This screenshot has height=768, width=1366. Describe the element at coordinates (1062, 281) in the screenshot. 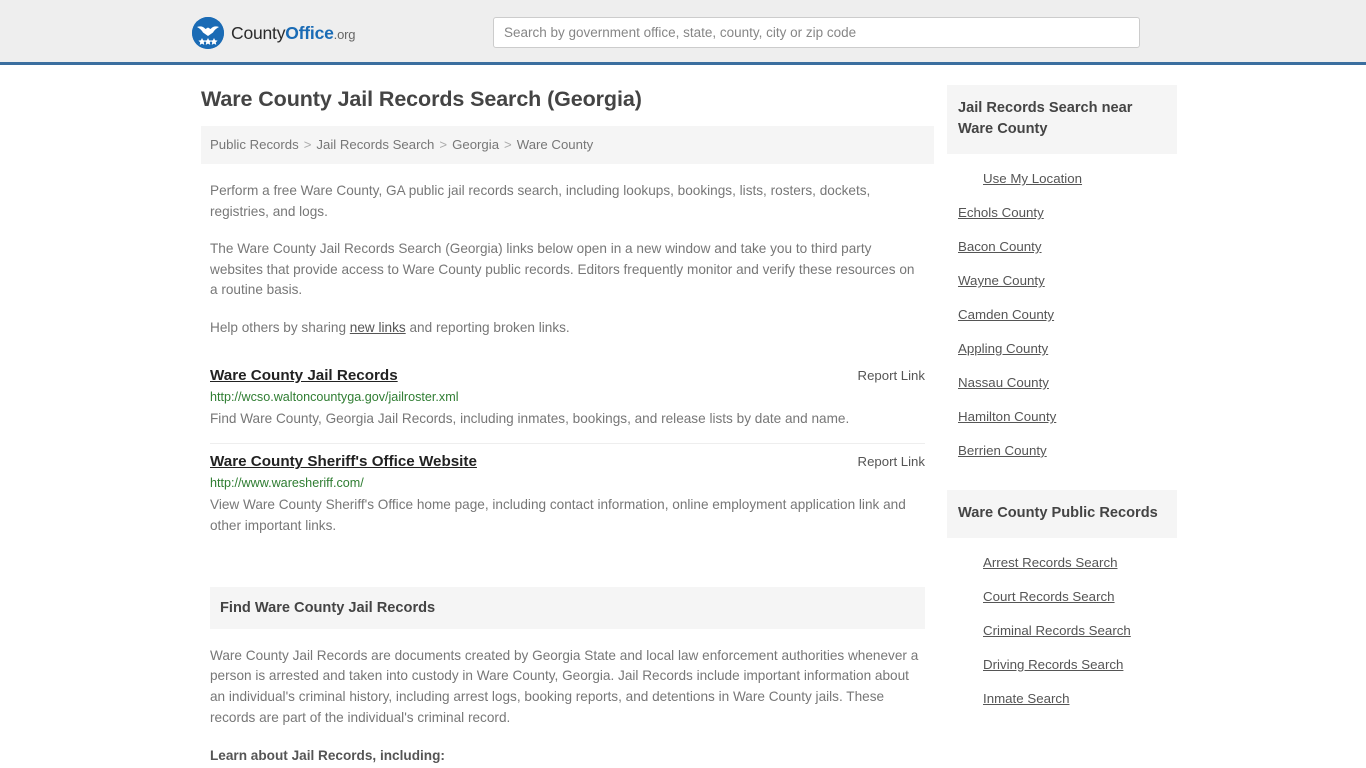

I see `sidebar-item-wayne-county: Wayne County` at that location.